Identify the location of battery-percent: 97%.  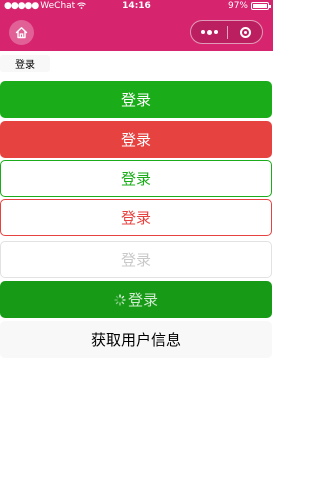
(237, 6).